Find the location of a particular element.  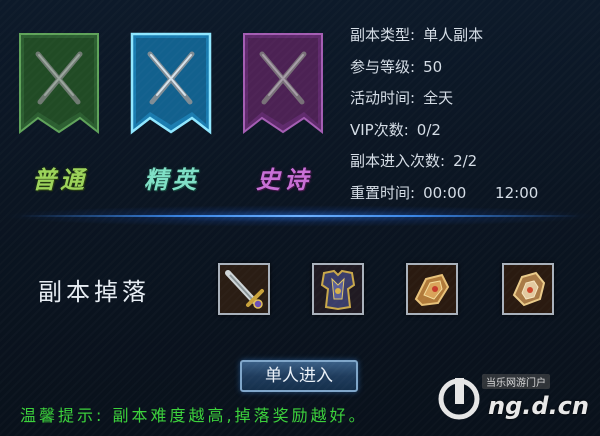

info-label: 副本进入次数: is located at coordinates (398, 161).